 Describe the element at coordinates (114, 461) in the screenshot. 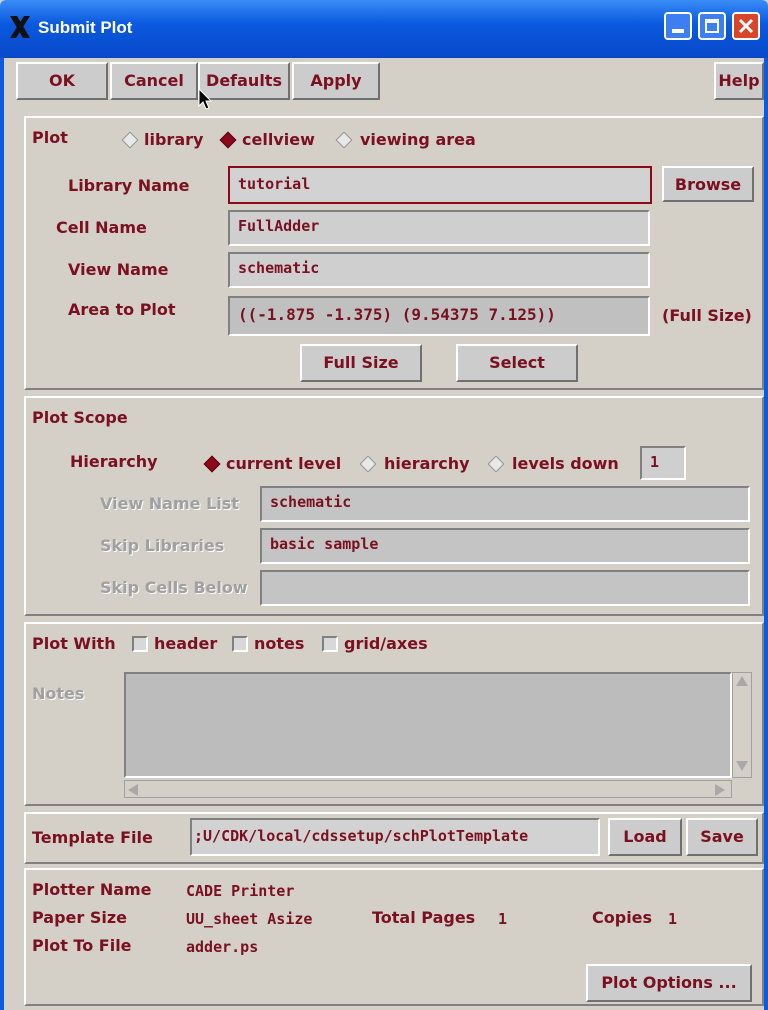

I see `hierarchy-label: Hierarchy` at that location.